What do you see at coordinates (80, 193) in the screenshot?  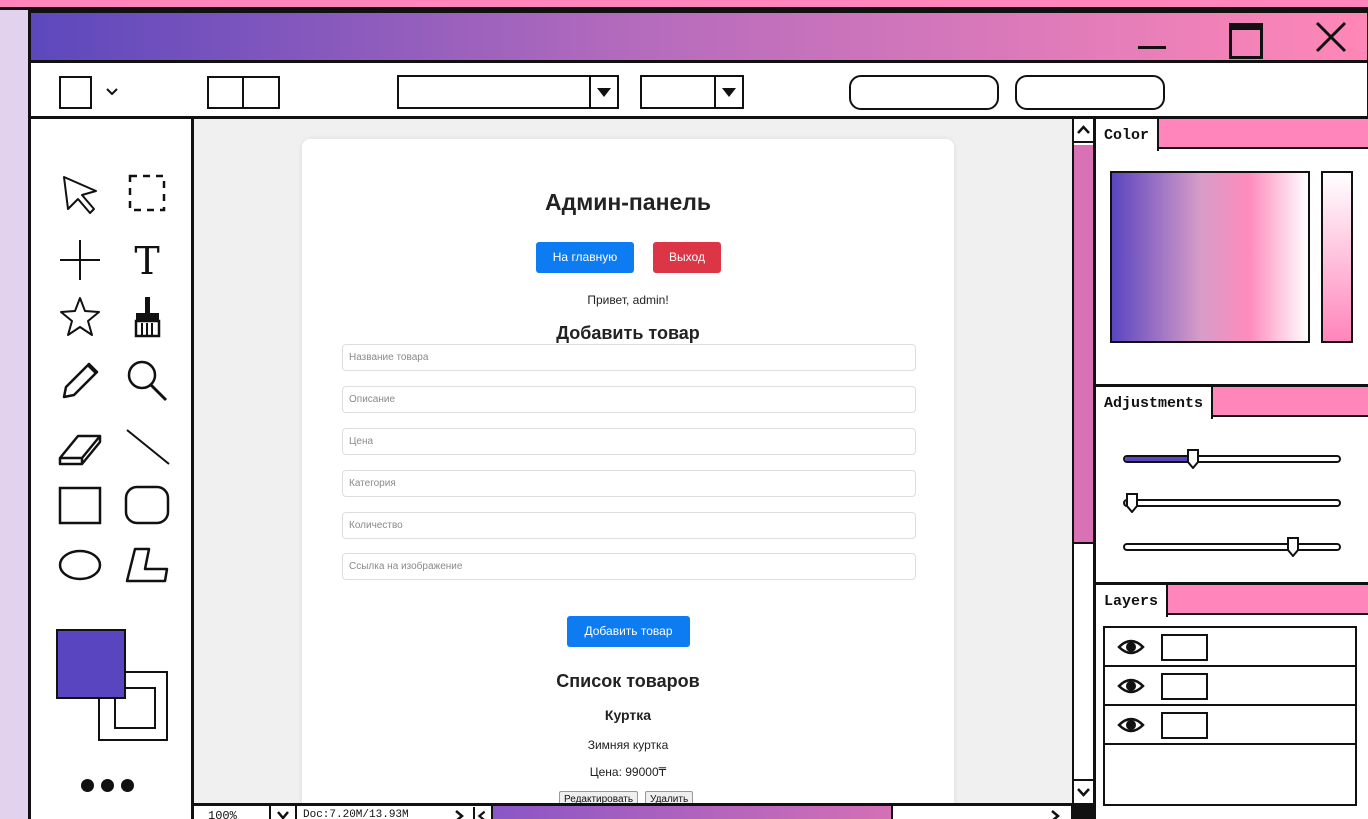 I see `select-arrow-icon` at bounding box center [80, 193].